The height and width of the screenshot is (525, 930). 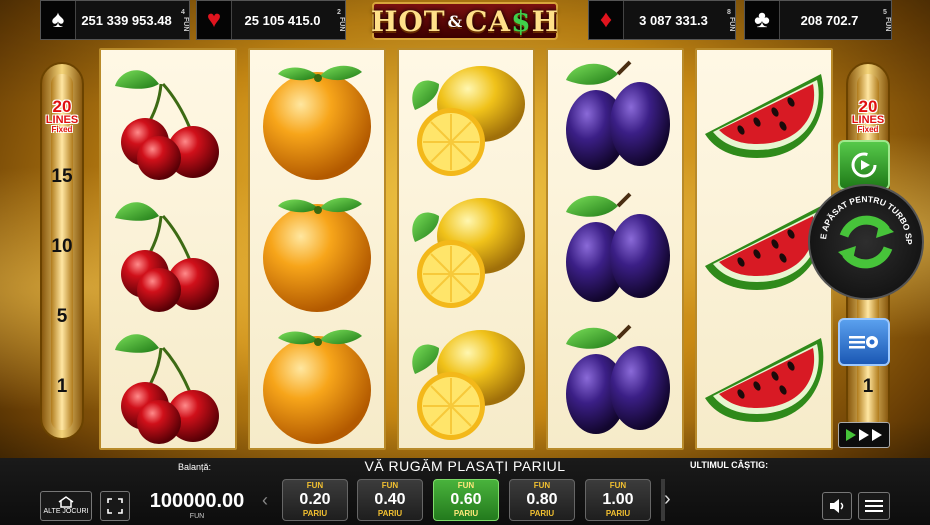 I want to click on replay-icon, so click(x=864, y=165).